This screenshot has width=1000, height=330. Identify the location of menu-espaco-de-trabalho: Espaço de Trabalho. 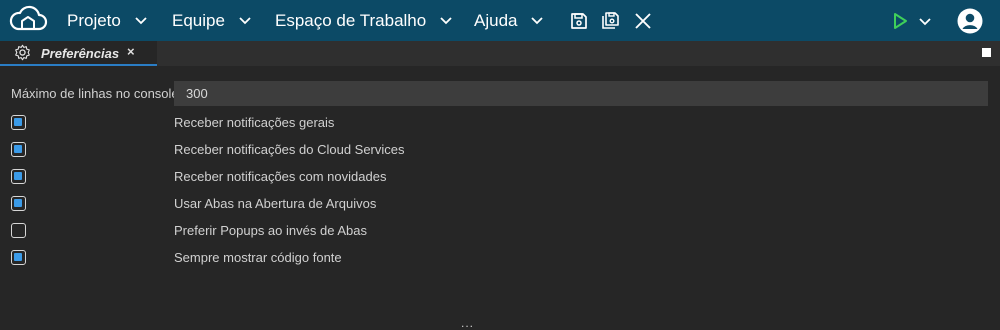
(363, 20).